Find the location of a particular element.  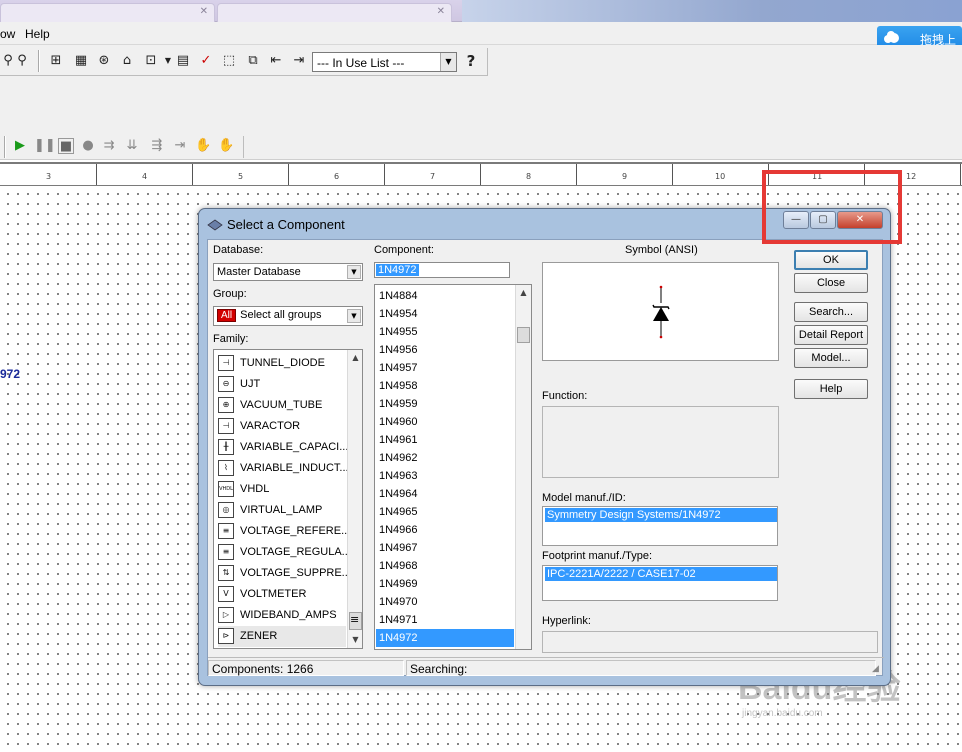

component-item-label: 1N4971 is located at coordinates (398, 620).